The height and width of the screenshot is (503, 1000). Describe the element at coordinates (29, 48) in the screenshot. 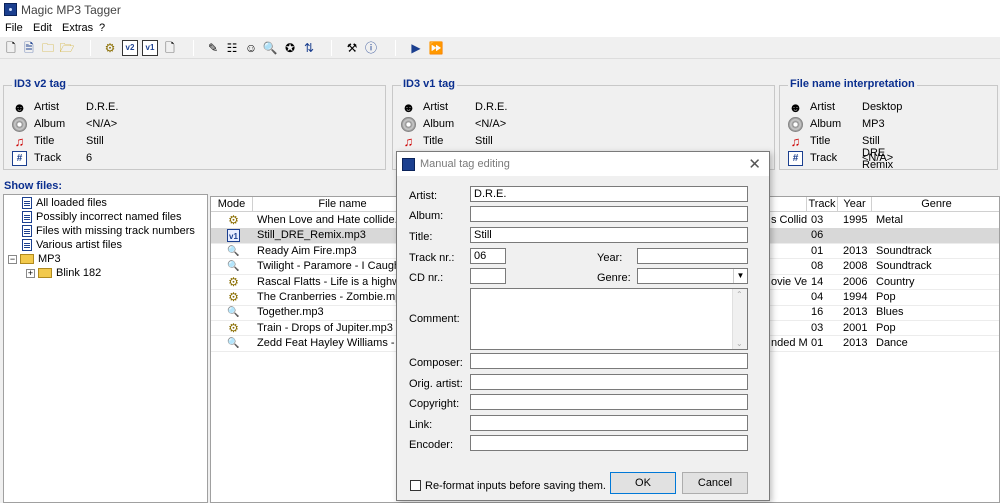

I see `open-file-icon: 🗎` at that location.